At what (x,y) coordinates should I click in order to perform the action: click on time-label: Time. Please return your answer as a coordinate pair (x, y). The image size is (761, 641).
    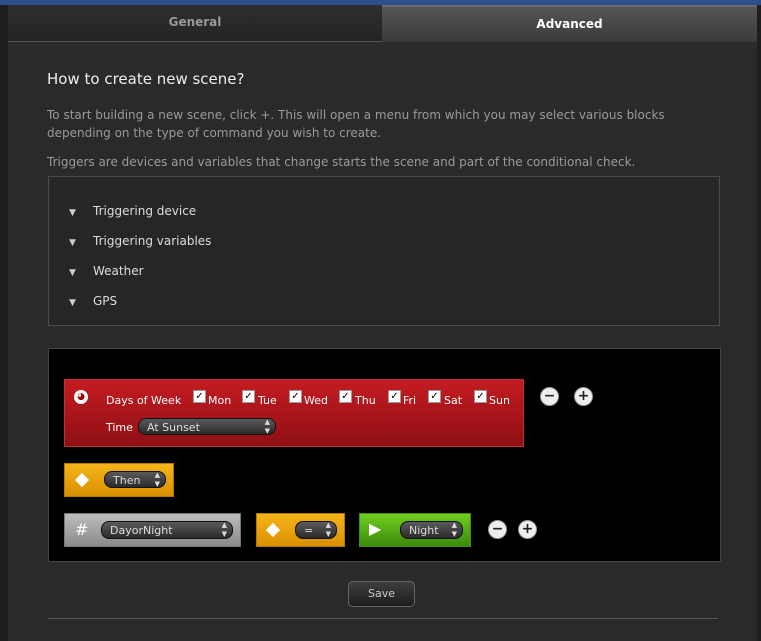
    Looking at the image, I should click on (119, 427).